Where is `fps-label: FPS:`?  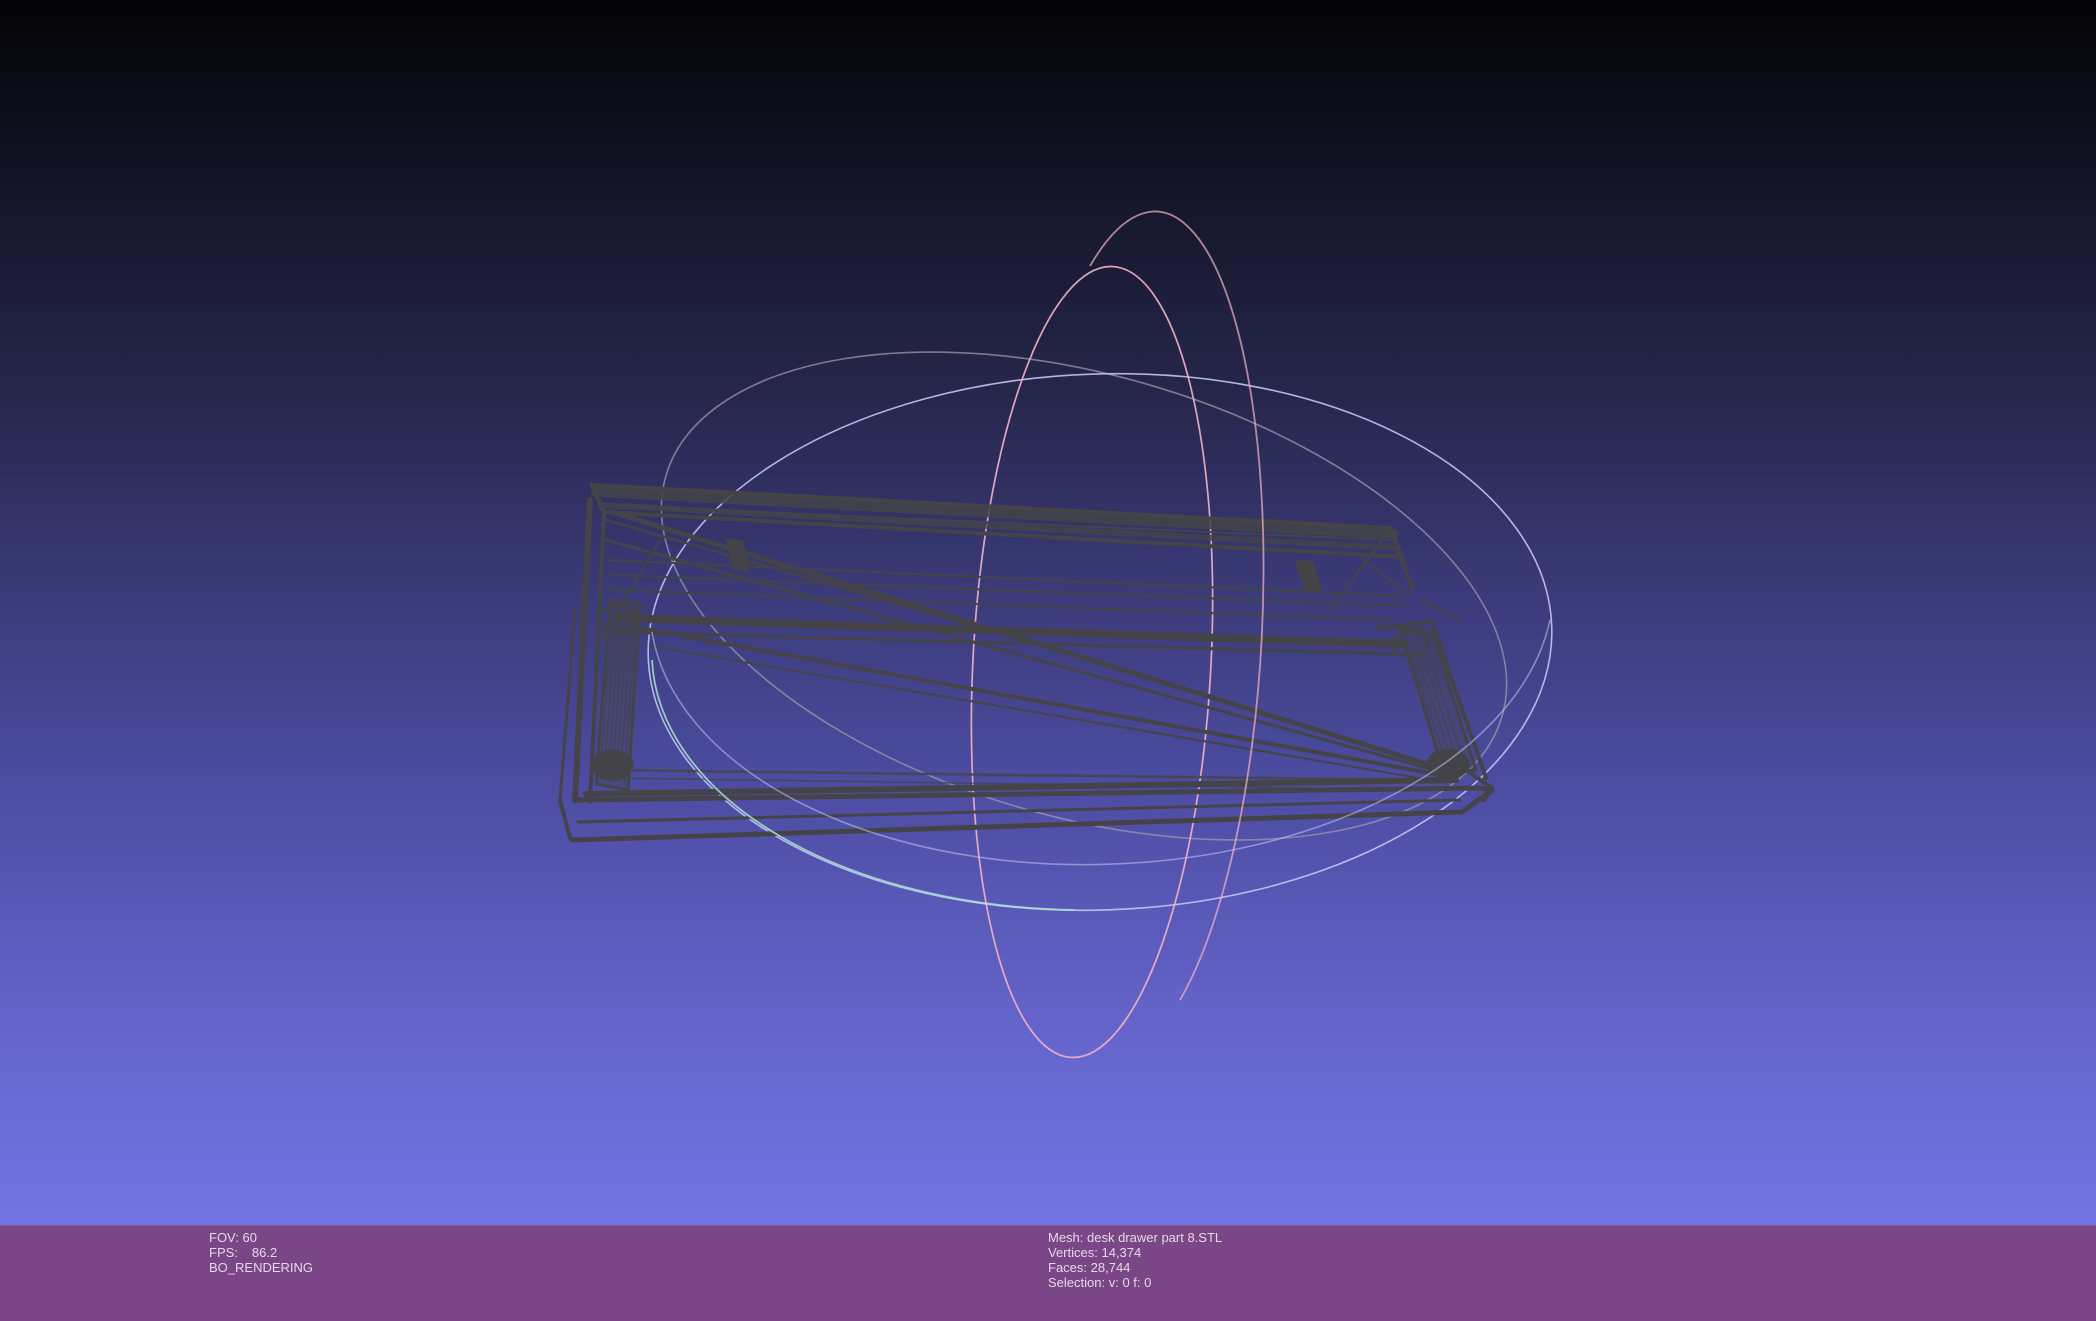 fps-label: FPS: is located at coordinates (223, 1252).